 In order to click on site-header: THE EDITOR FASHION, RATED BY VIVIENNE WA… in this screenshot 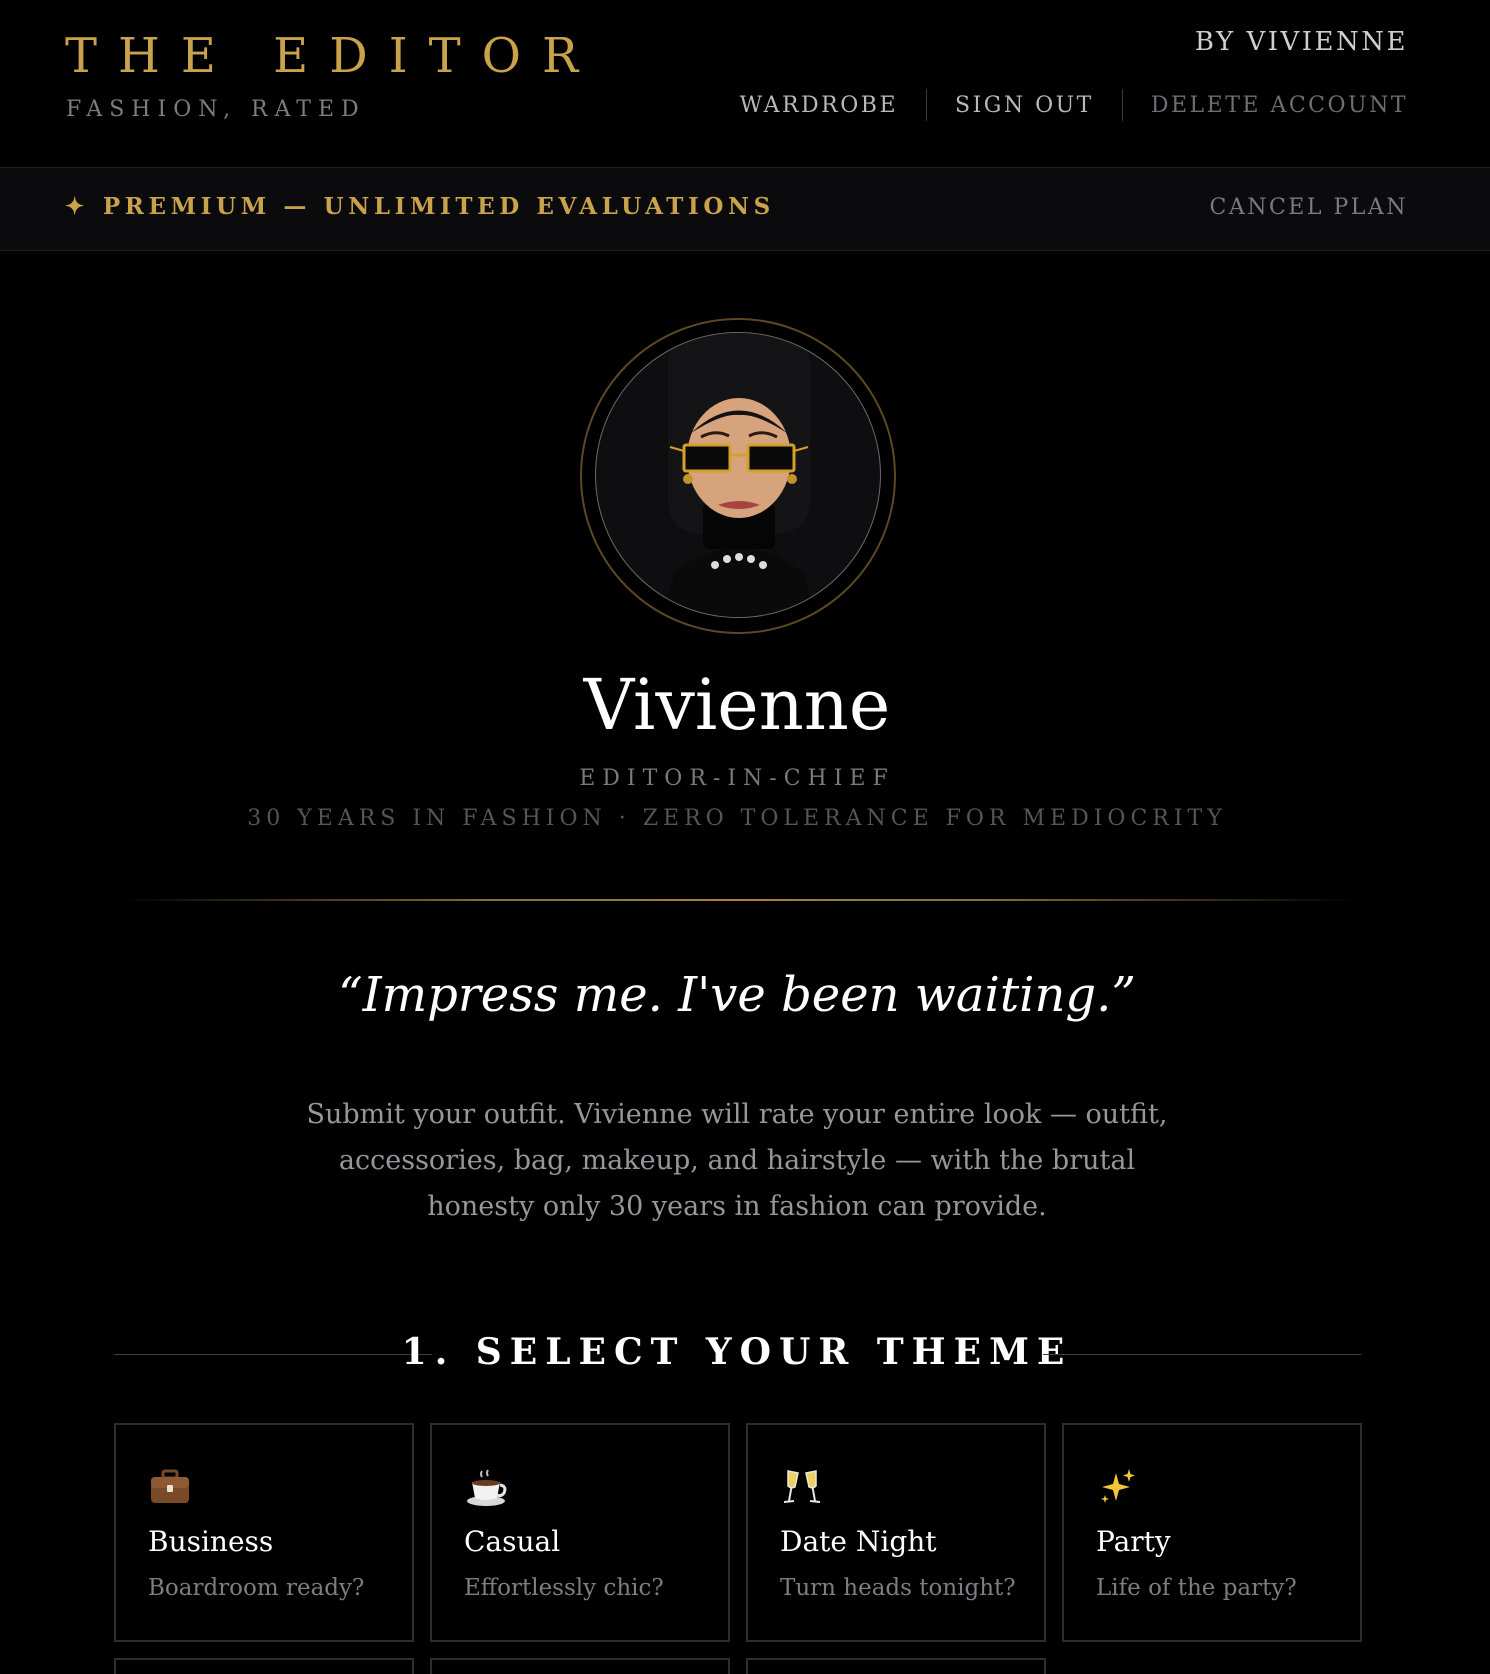, I will do `click(745, 84)`.